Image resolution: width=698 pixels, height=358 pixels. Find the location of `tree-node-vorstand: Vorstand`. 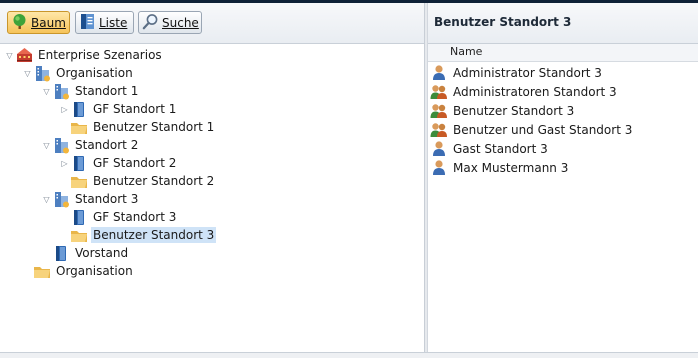

tree-node-vorstand: Vorstand is located at coordinates (91, 253).